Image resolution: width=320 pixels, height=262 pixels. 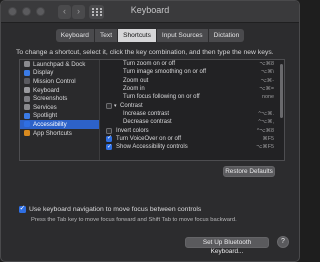 I want to click on category-label: Keyboard, so click(x=46, y=90).